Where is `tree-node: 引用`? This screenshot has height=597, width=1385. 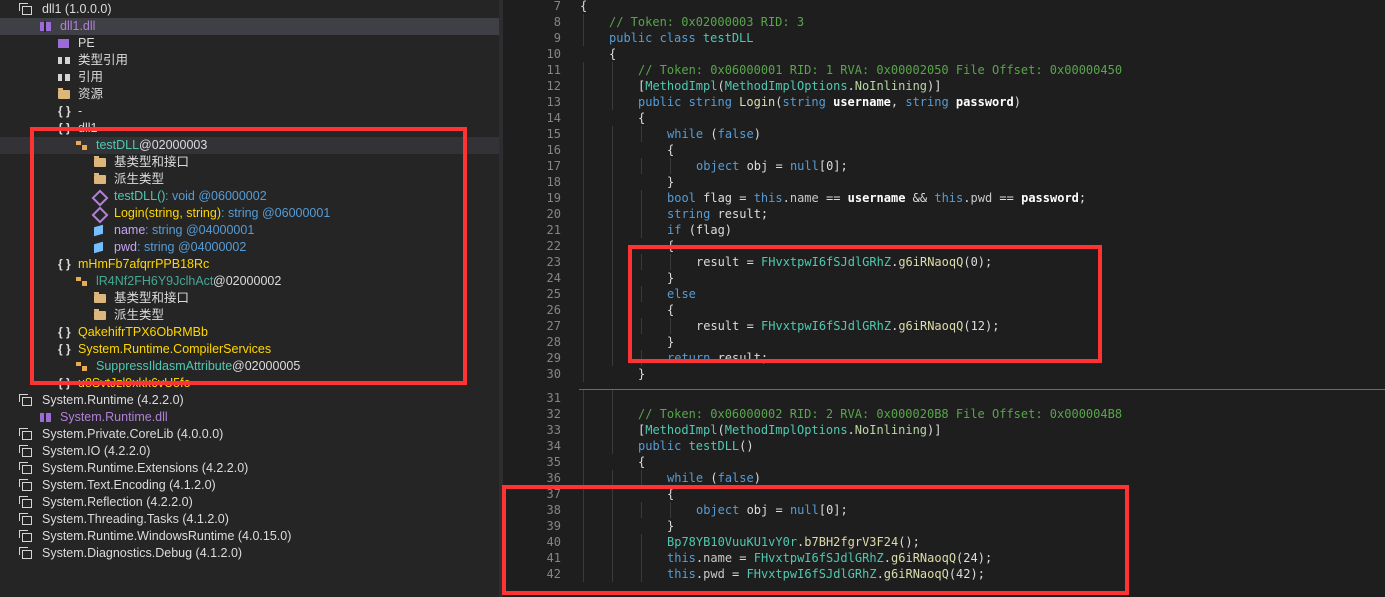 tree-node: 引用 is located at coordinates (249, 77).